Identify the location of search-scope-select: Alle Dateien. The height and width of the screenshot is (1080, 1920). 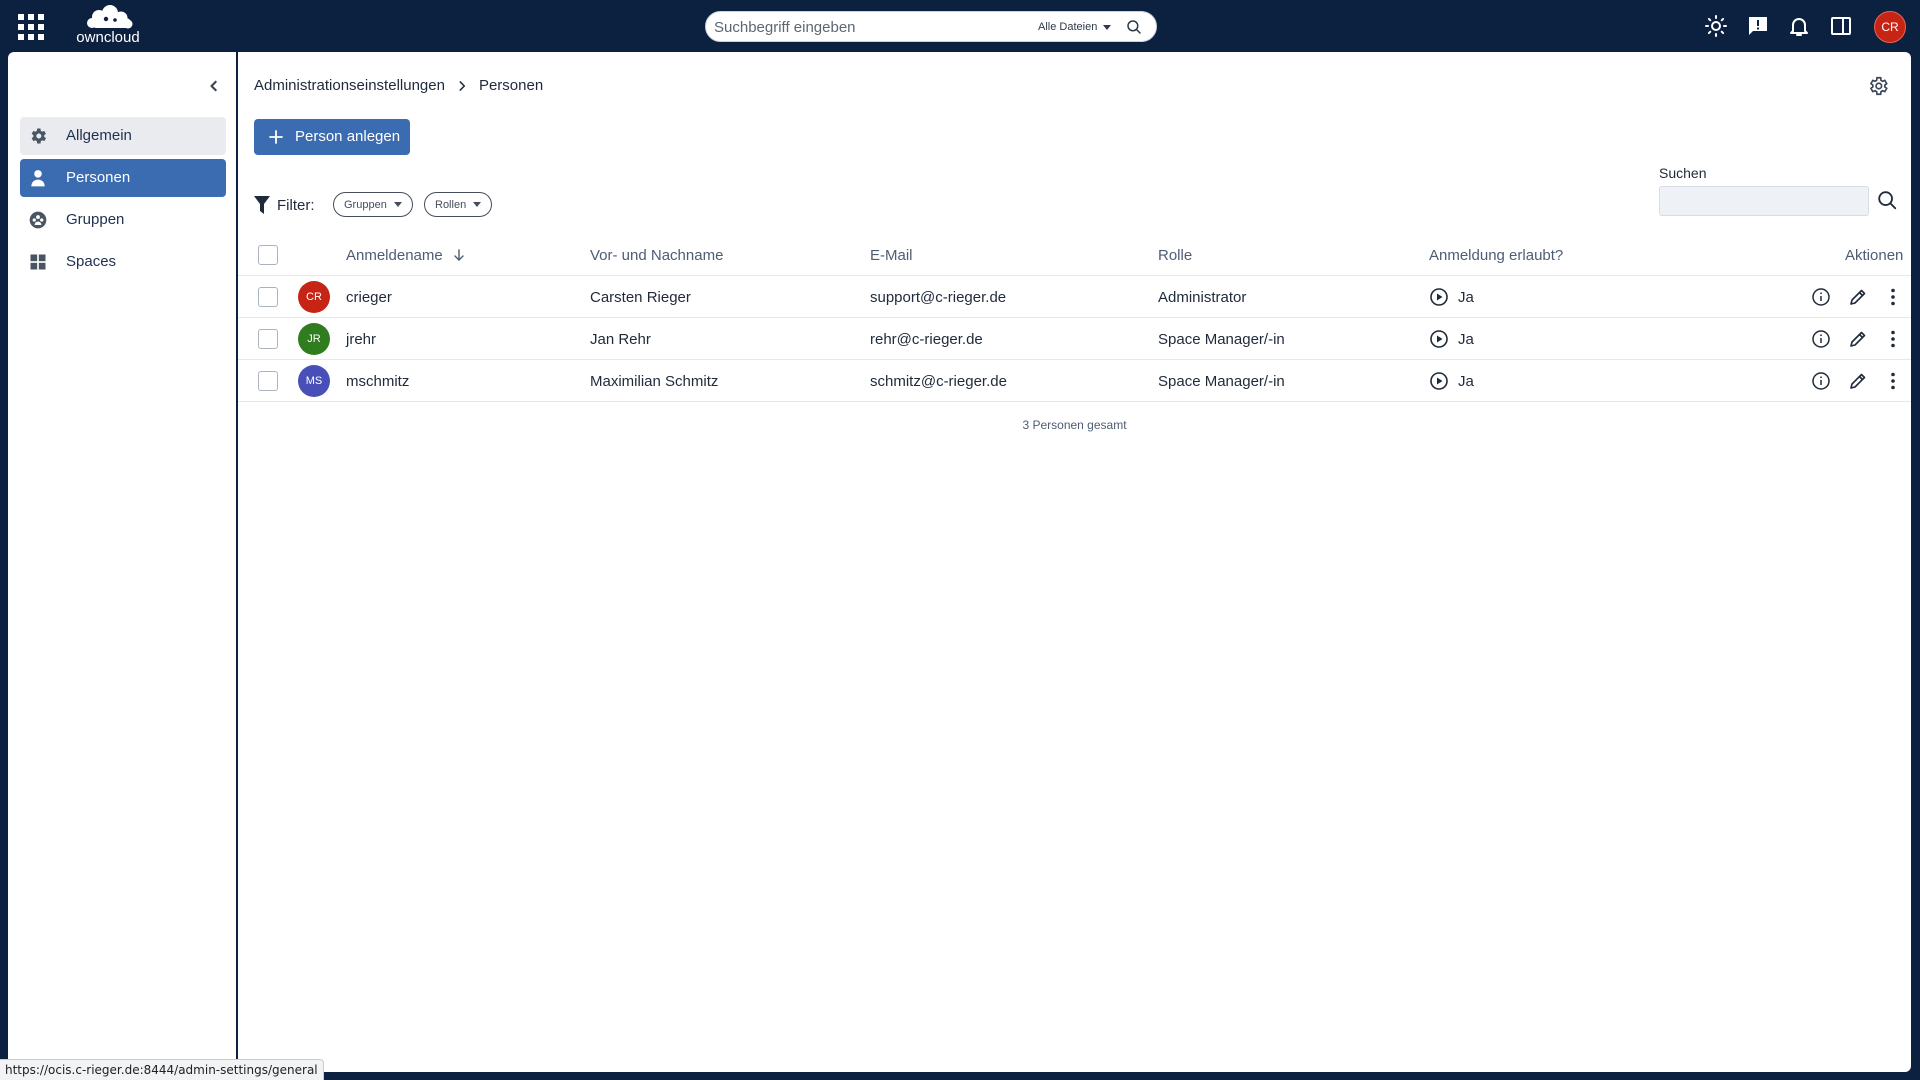
(1075, 27).